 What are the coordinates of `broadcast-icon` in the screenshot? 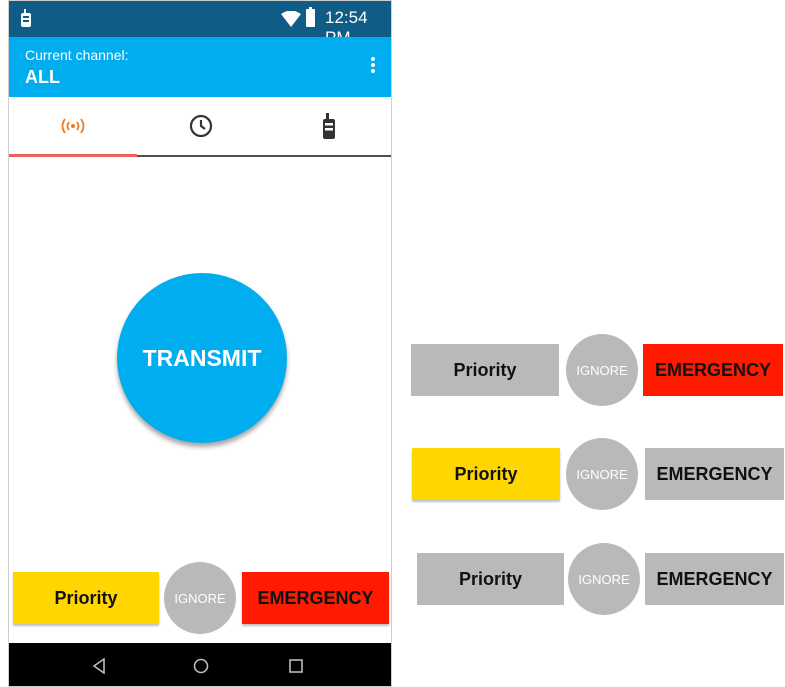 It's located at (73, 126).